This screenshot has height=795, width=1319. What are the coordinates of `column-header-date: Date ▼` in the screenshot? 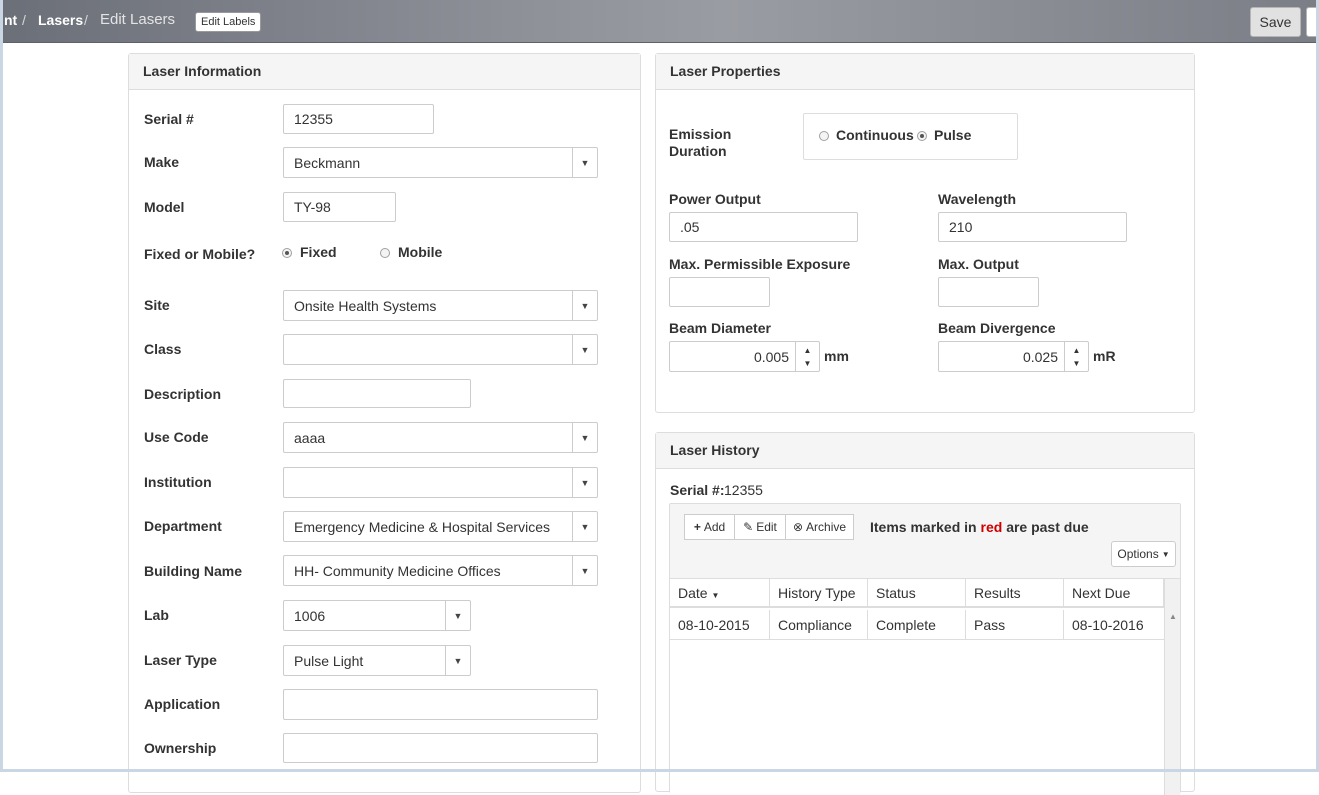 It's located at (720, 593).